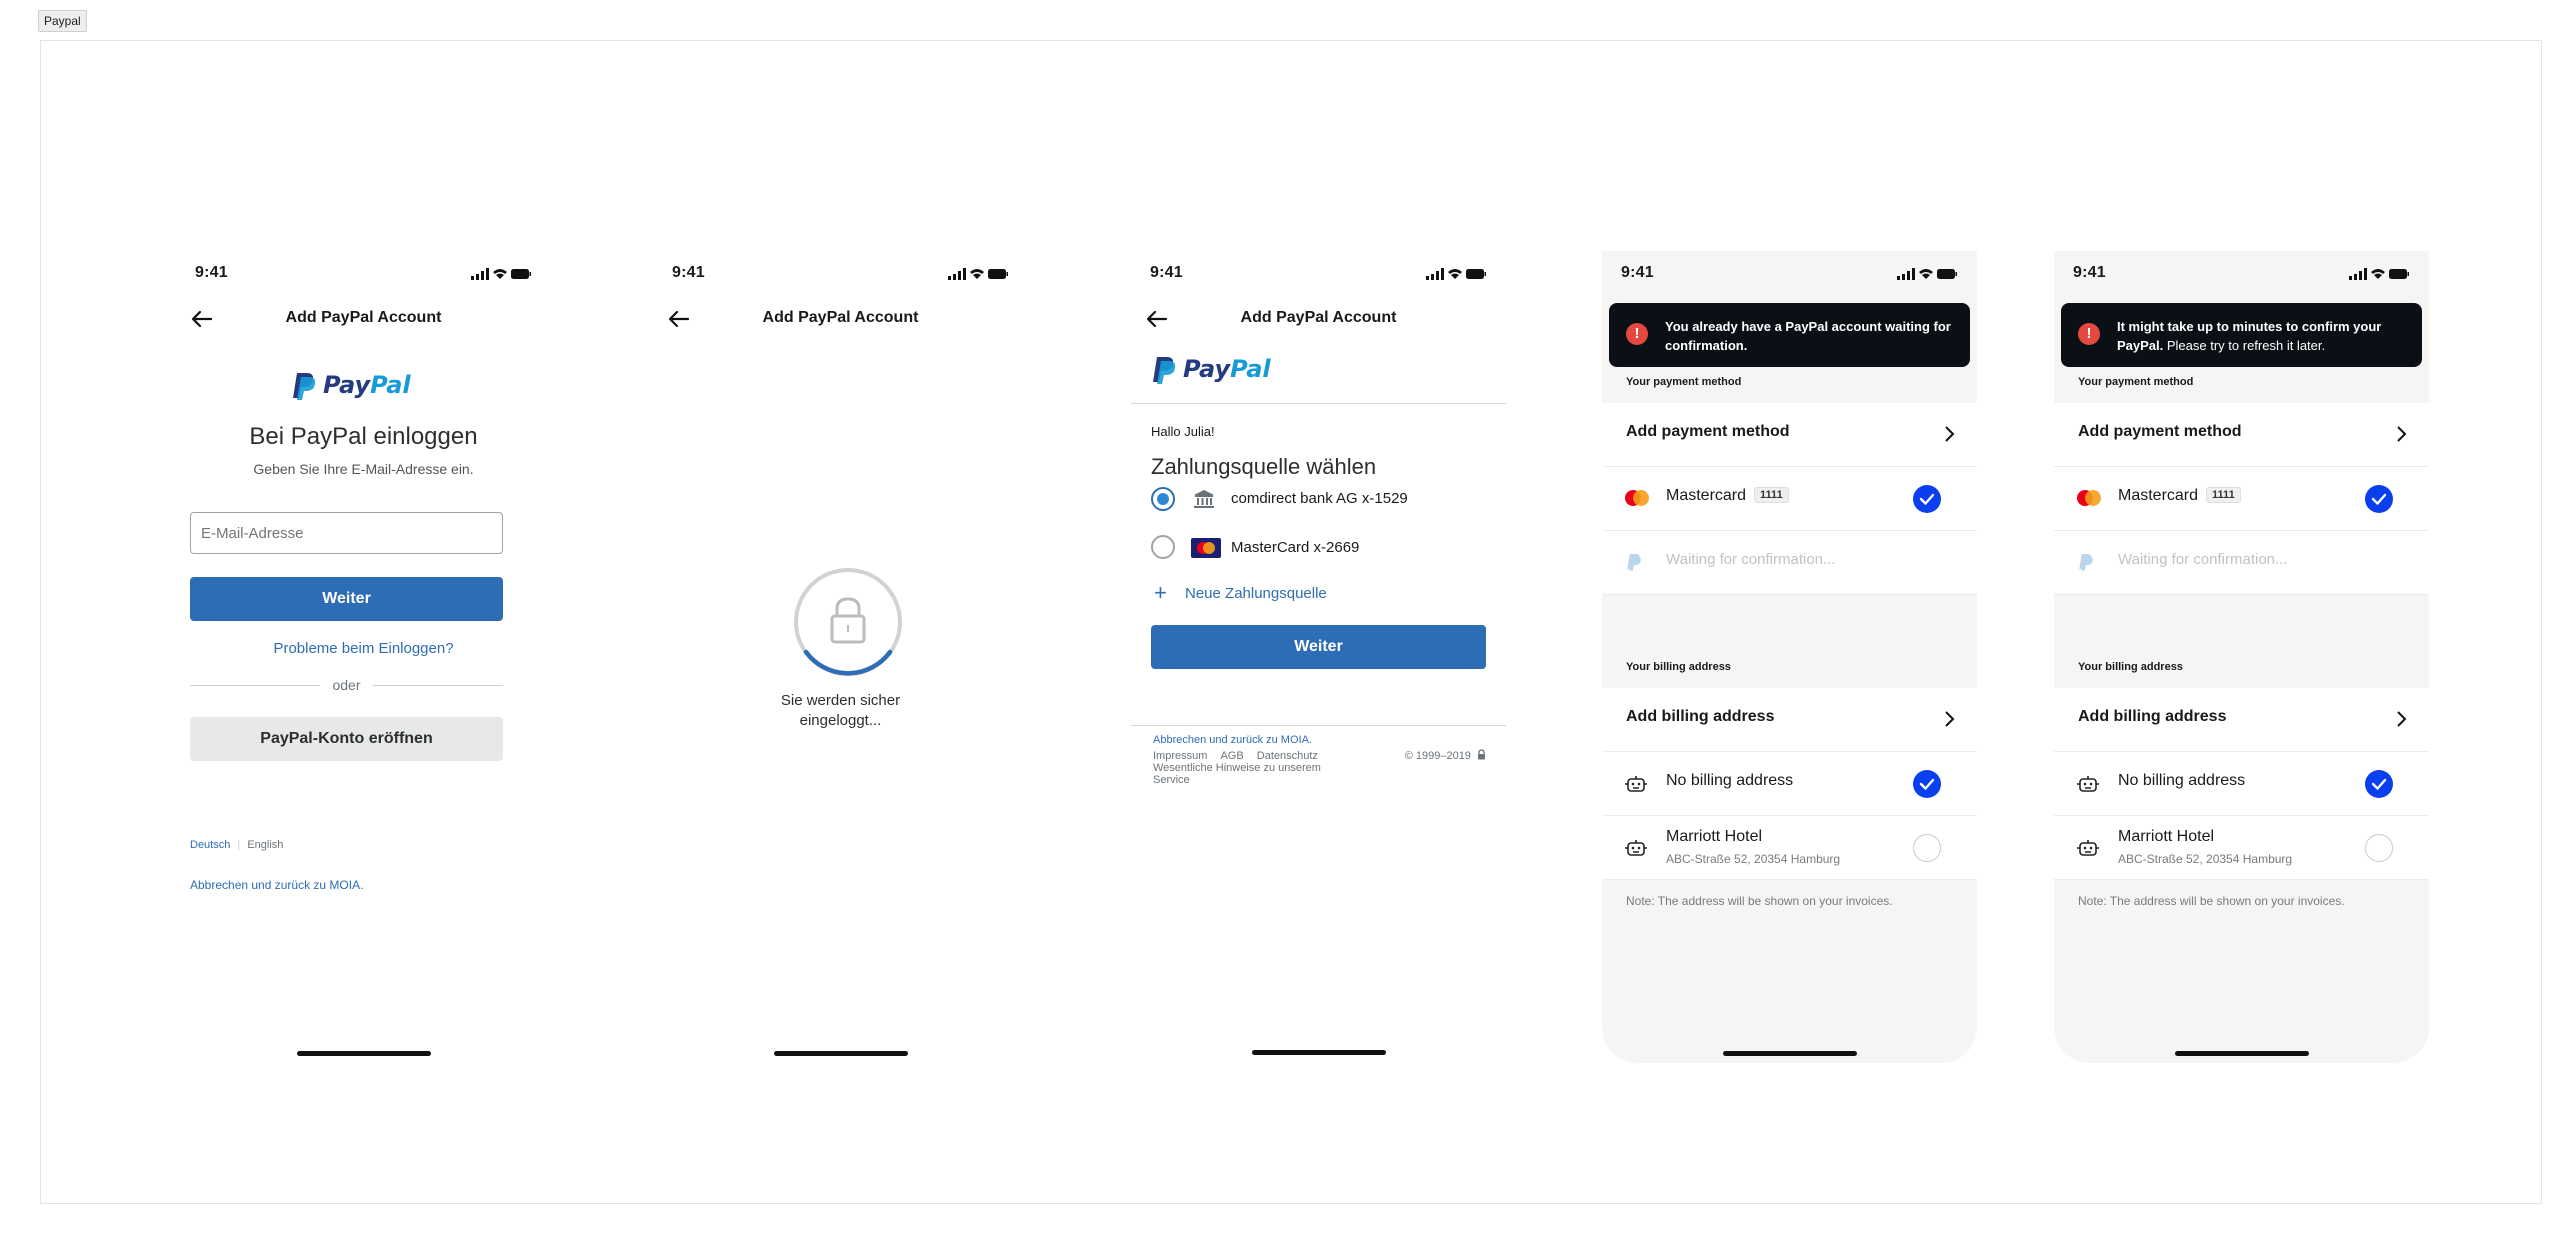 The image size is (2569, 1241). What do you see at coordinates (62, 21) in the screenshot?
I see `canvas-frame-label: Paypal` at bounding box center [62, 21].